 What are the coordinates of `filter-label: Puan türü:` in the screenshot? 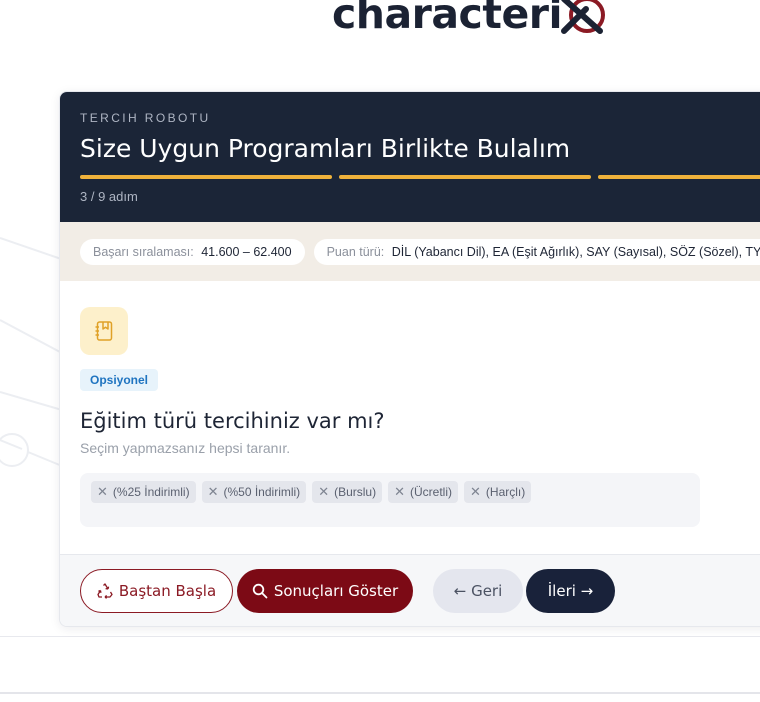 It's located at (355, 251).